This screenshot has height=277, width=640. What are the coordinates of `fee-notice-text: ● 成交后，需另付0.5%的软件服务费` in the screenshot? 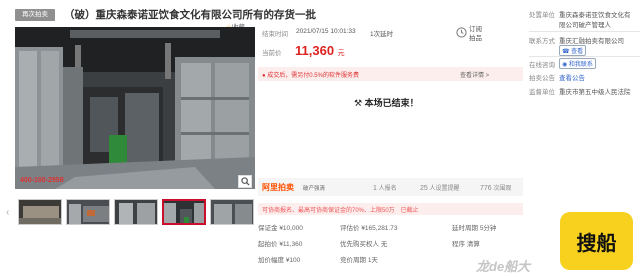 It's located at (310, 76).